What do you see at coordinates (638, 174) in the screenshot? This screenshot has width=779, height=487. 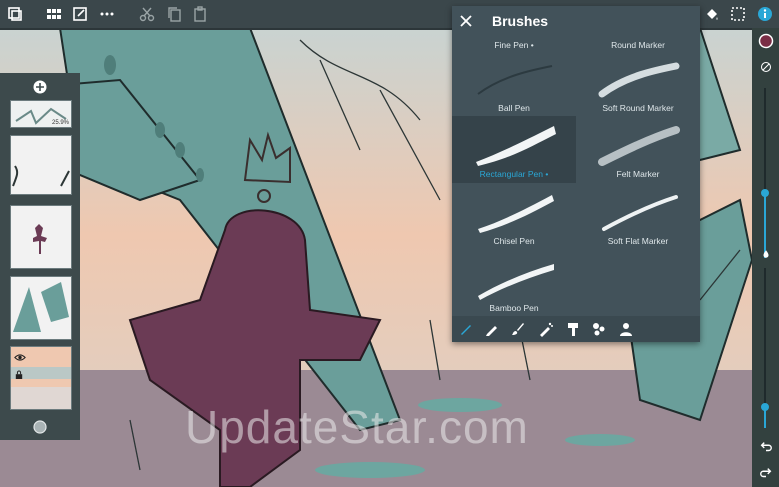 I see `brush-label: Felt Marker` at bounding box center [638, 174].